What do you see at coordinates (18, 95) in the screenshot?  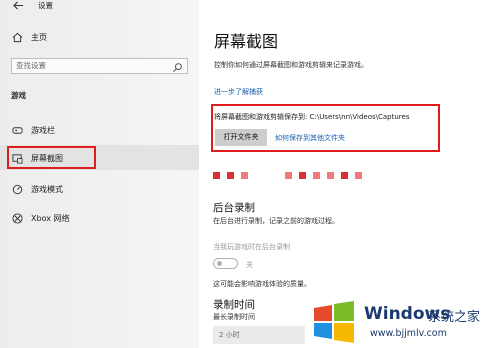 I see `section-heading: 游戏` at bounding box center [18, 95].